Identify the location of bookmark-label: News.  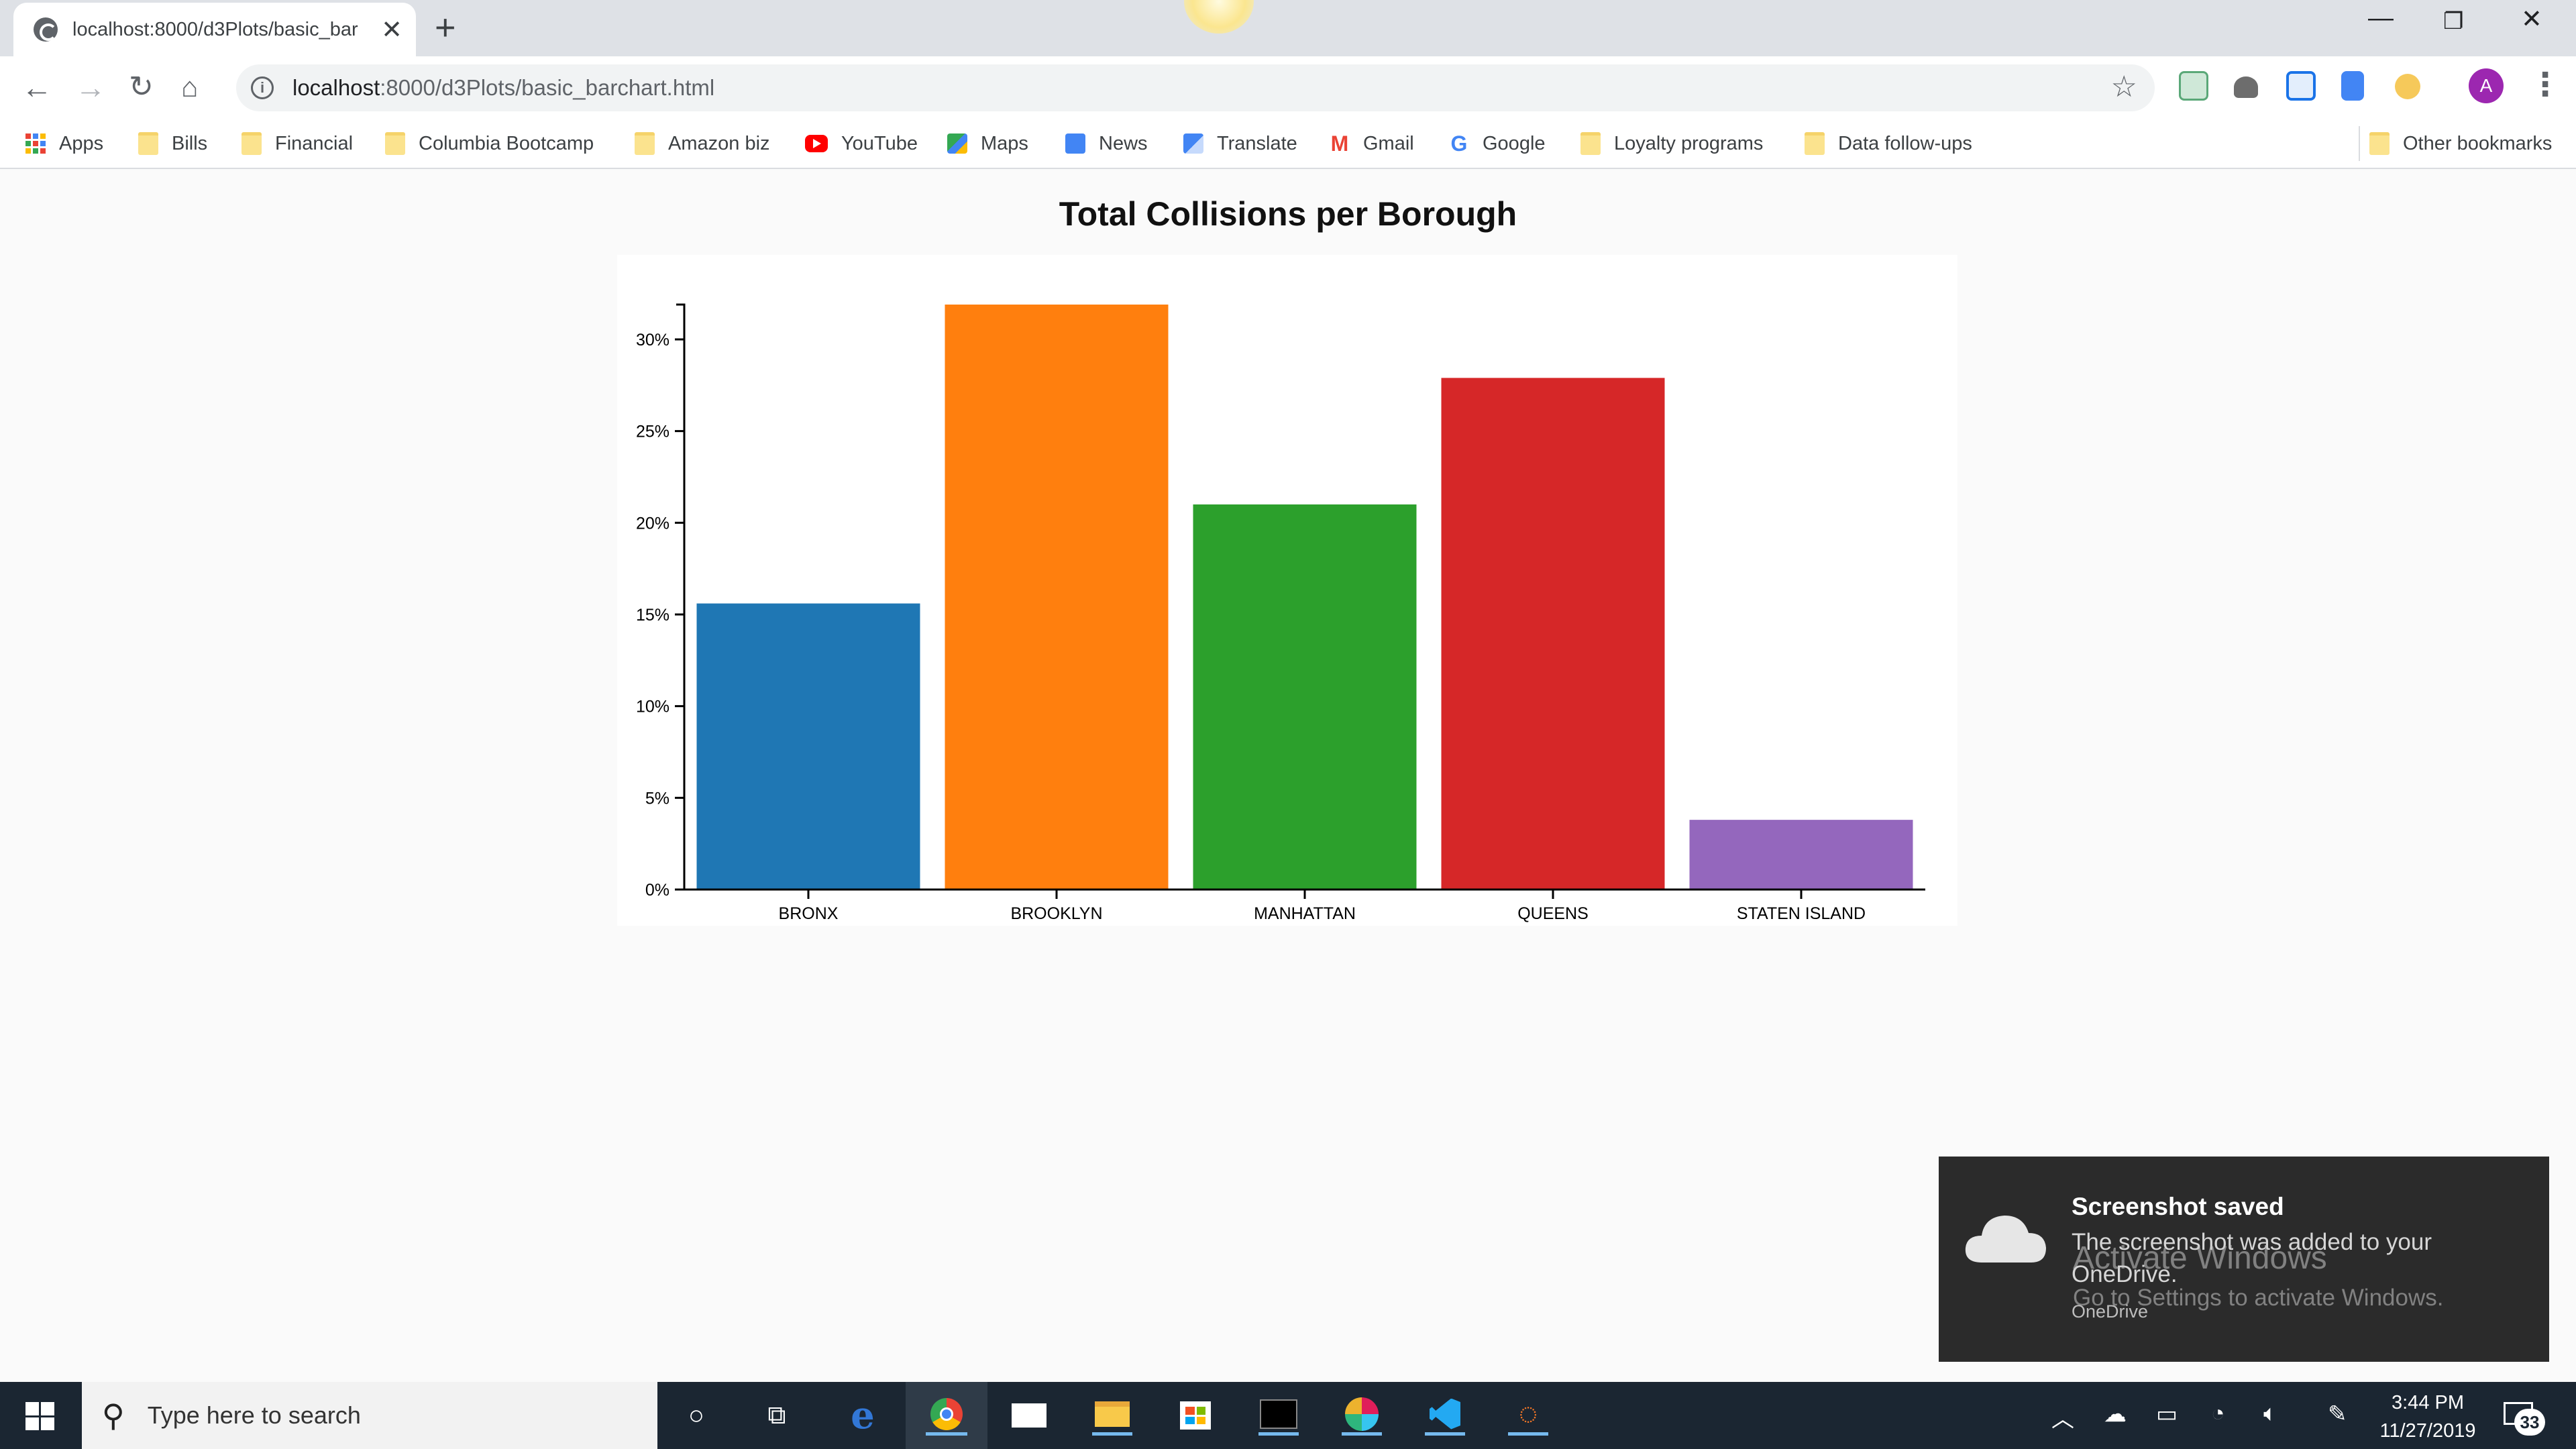
(1123, 143).